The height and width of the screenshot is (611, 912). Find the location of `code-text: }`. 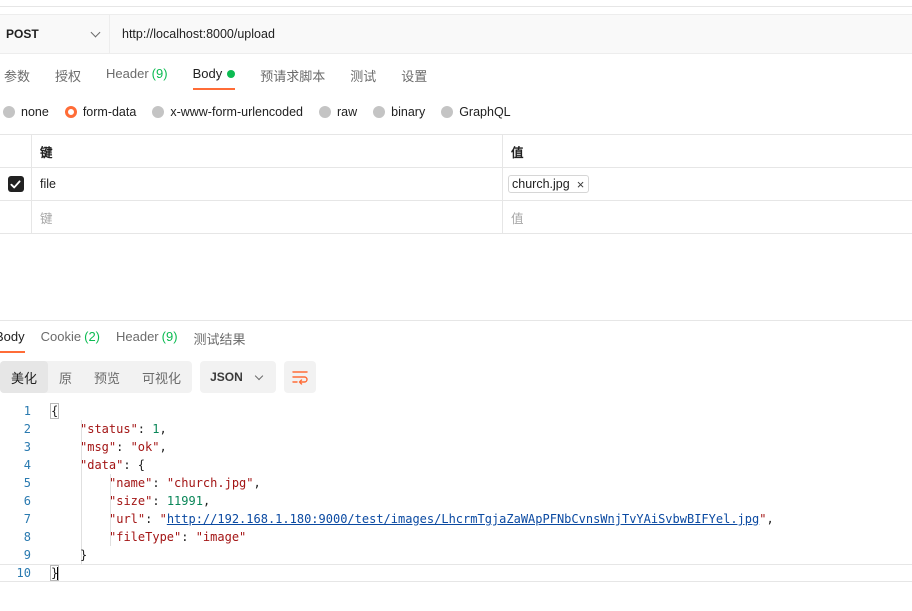

code-text: } is located at coordinates (83, 555).